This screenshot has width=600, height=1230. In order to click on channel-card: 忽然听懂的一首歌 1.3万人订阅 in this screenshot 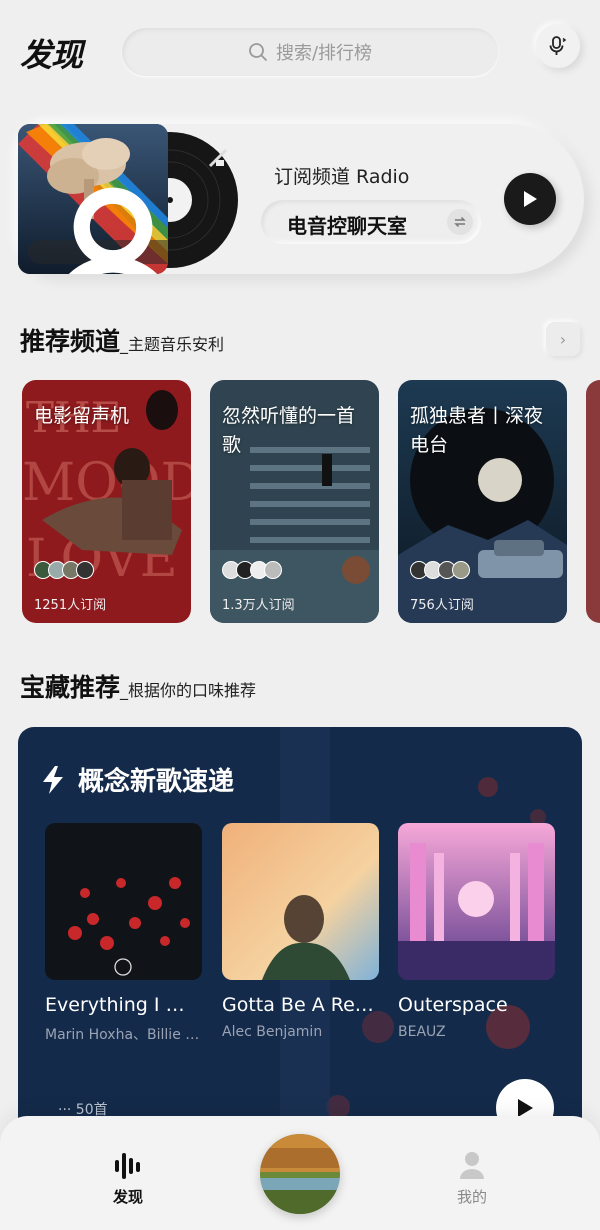, I will do `click(294, 501)`.